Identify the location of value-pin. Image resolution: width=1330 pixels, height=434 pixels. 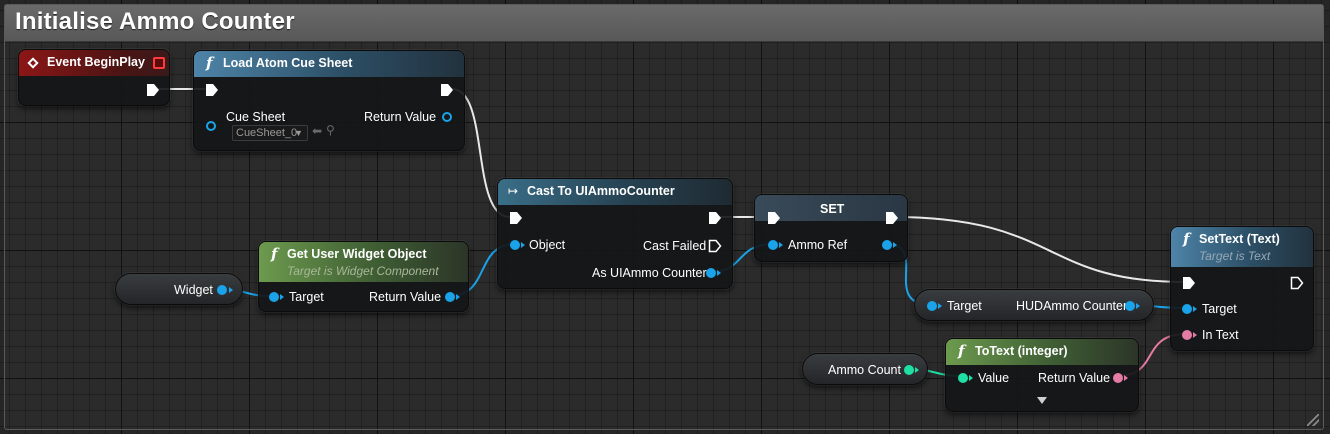
(963, 378).